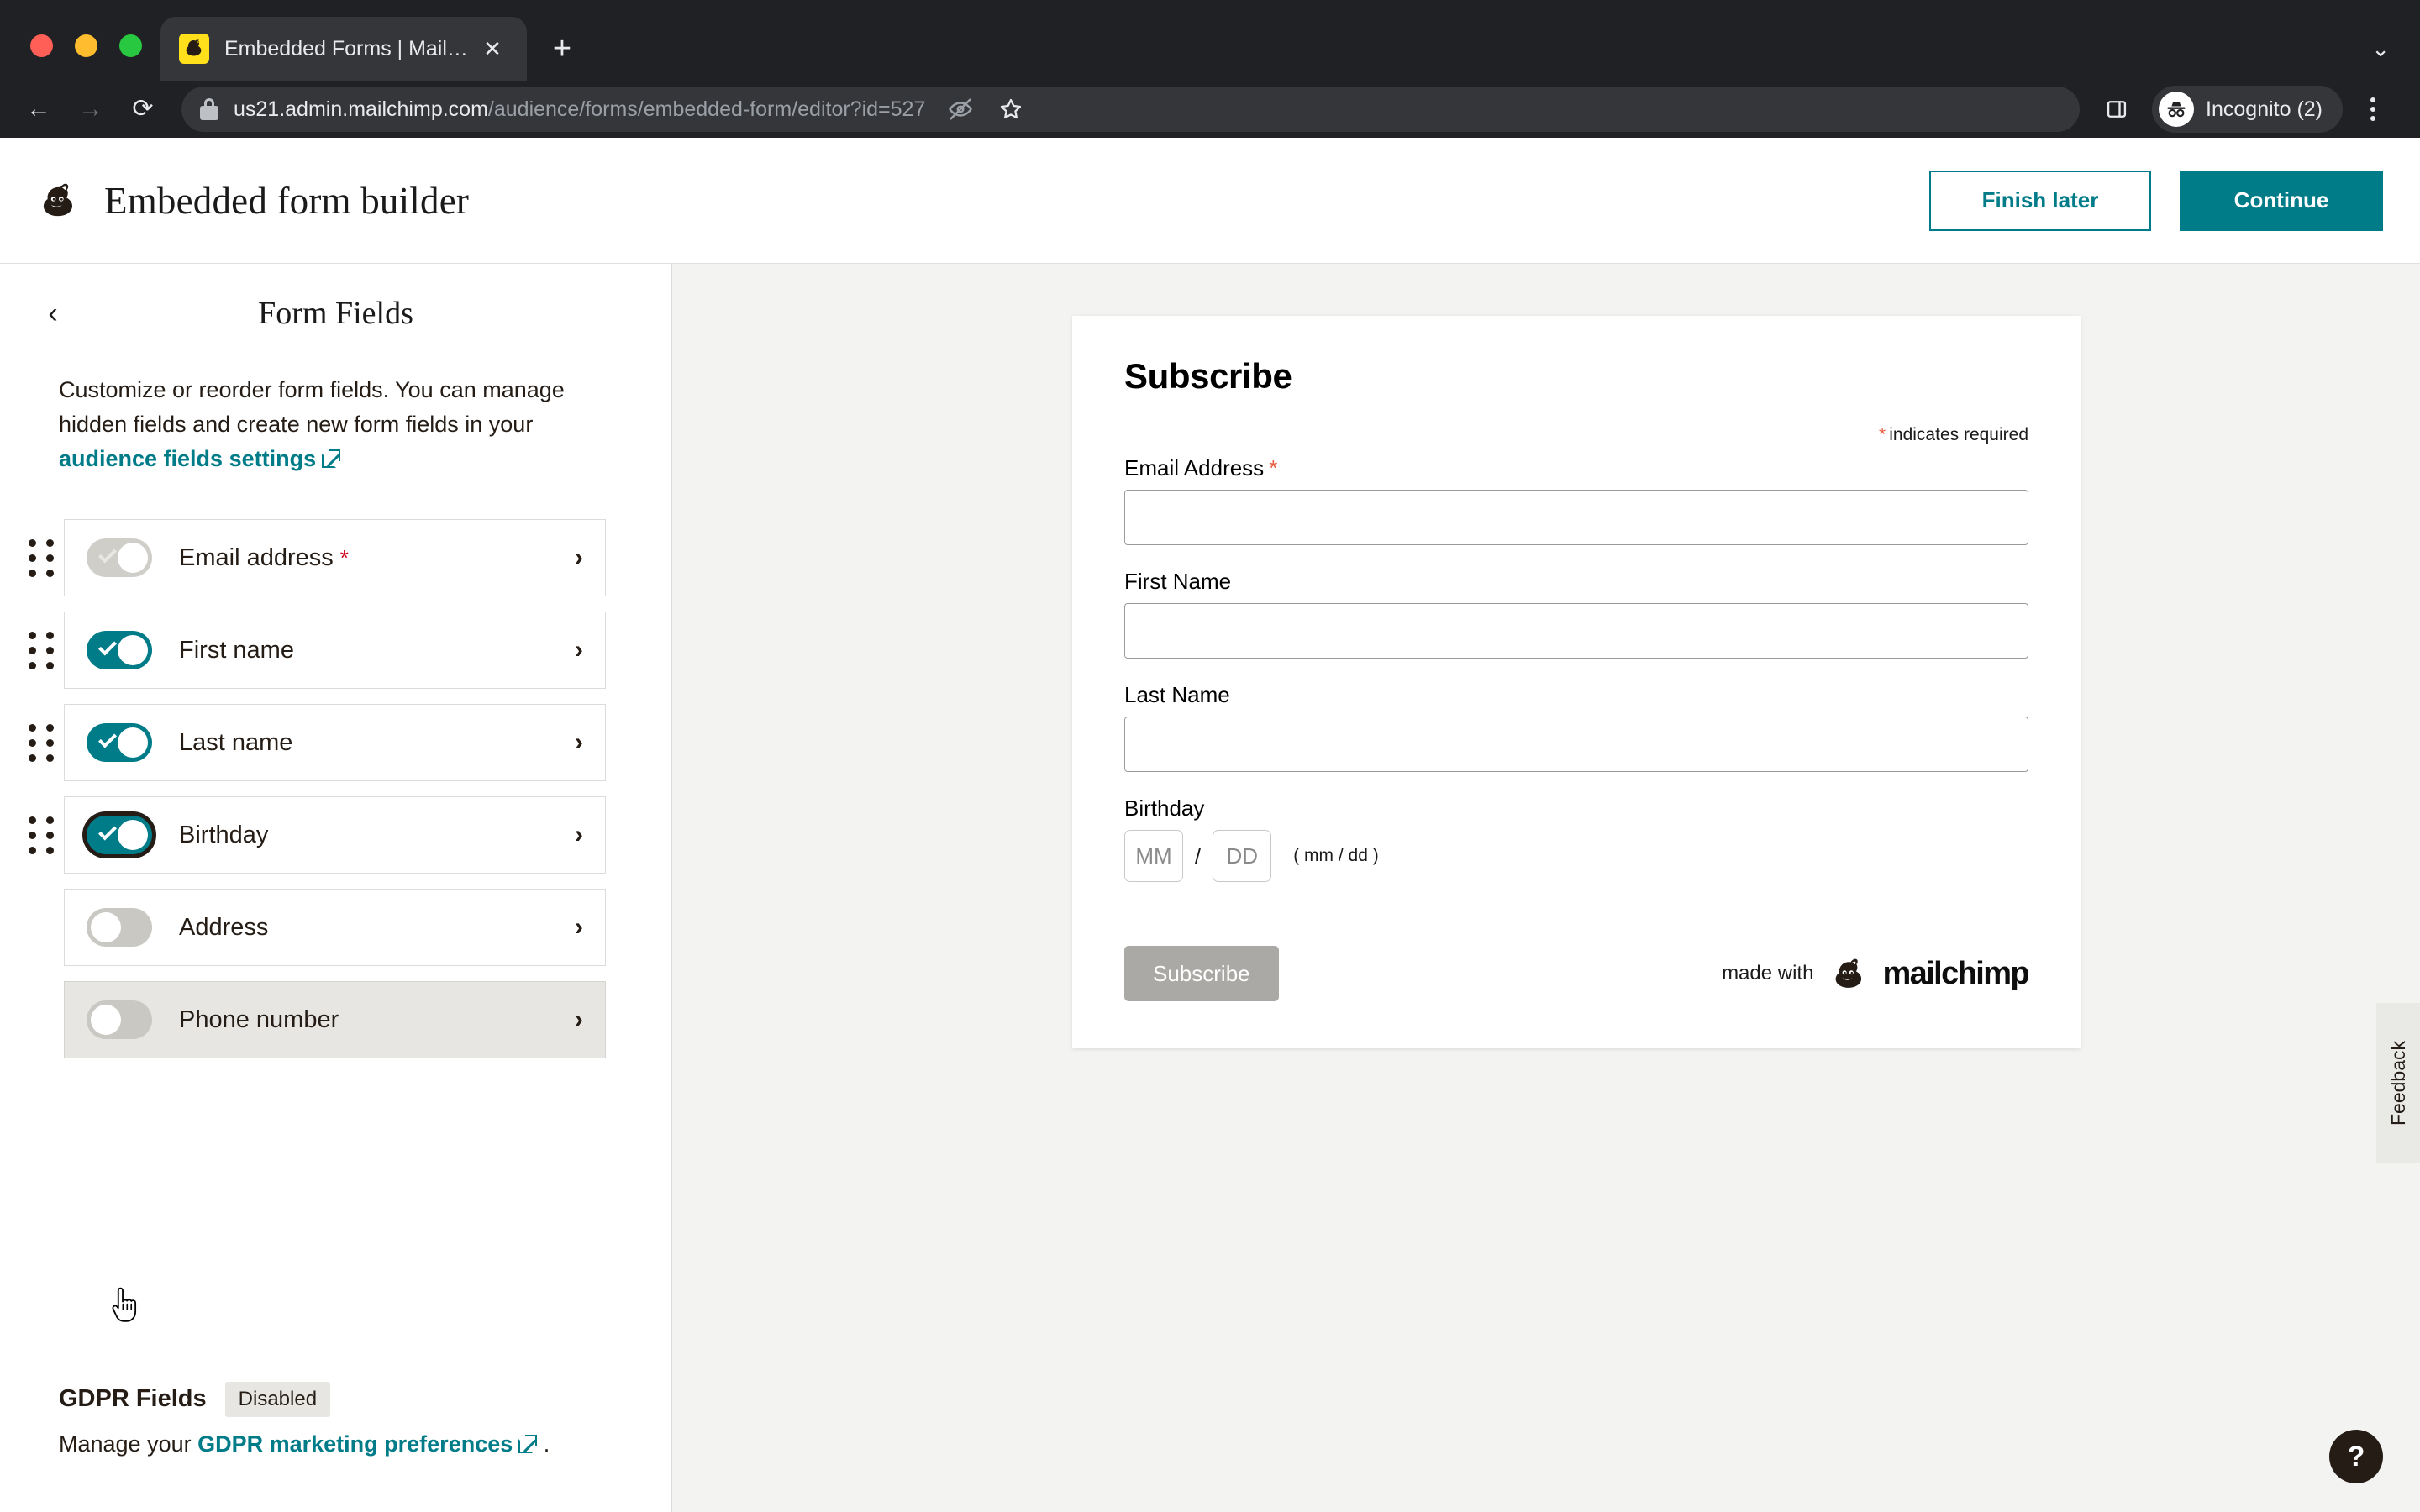 This screenshot has width=2420, height=1512. I want to click on field-row-first-name: First name ›, so click(335, 651).